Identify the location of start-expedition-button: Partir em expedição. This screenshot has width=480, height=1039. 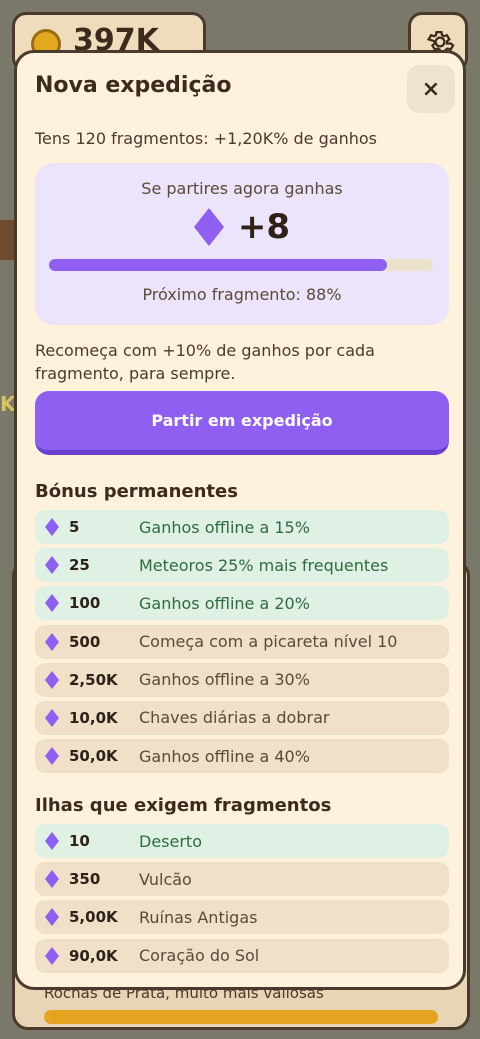
(242, 423).